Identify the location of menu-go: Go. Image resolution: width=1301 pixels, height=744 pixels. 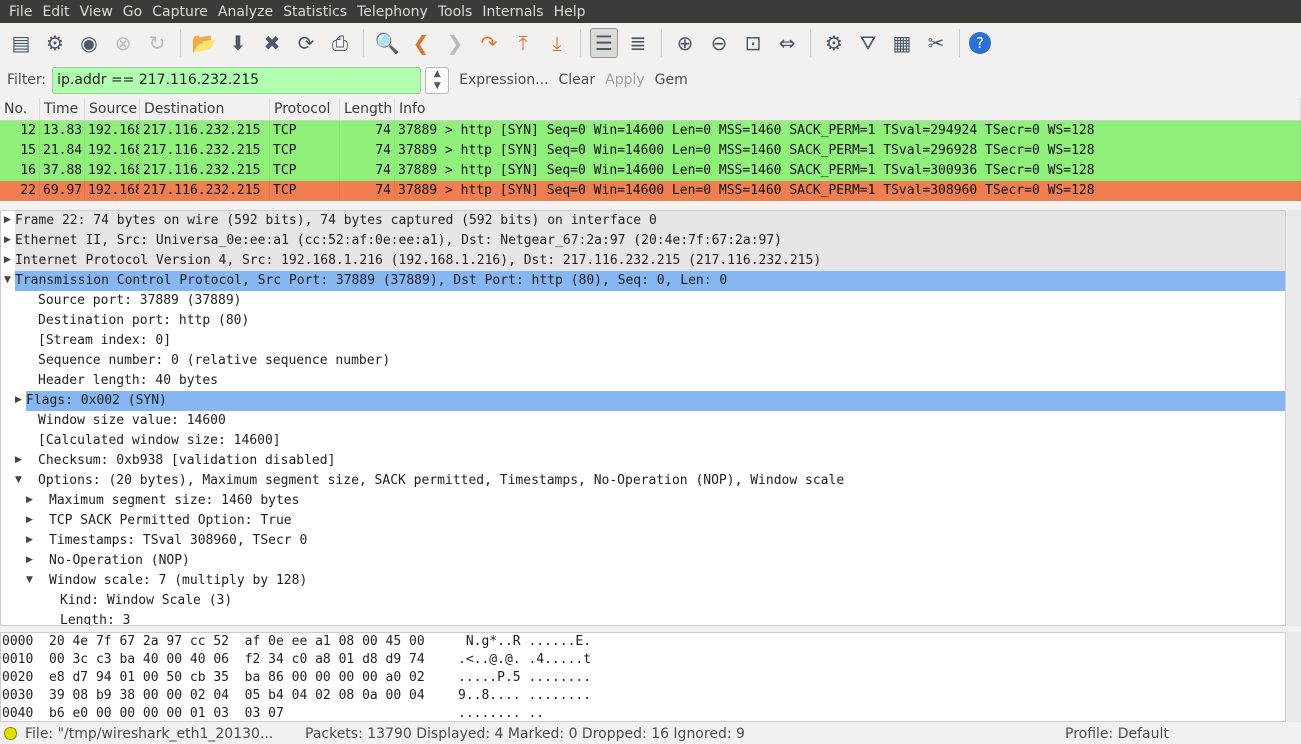
(132, 12).